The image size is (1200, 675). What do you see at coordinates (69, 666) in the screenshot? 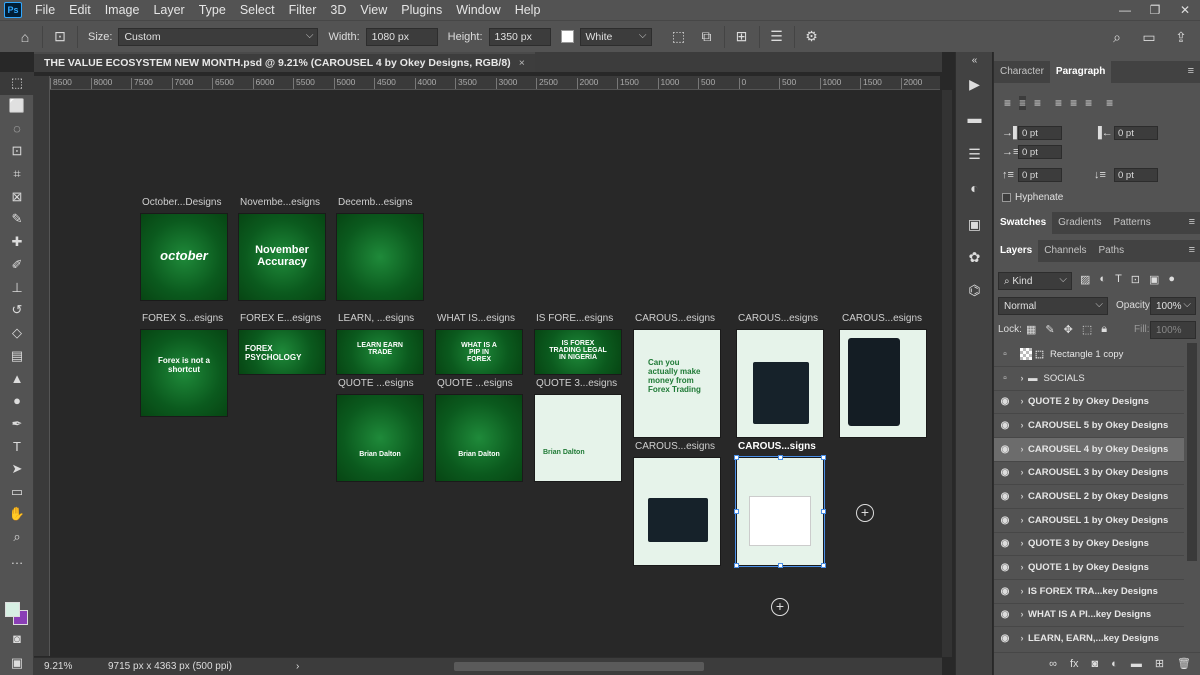
I see `zoom-level: 9.21%` at bounding box center [69, 666].